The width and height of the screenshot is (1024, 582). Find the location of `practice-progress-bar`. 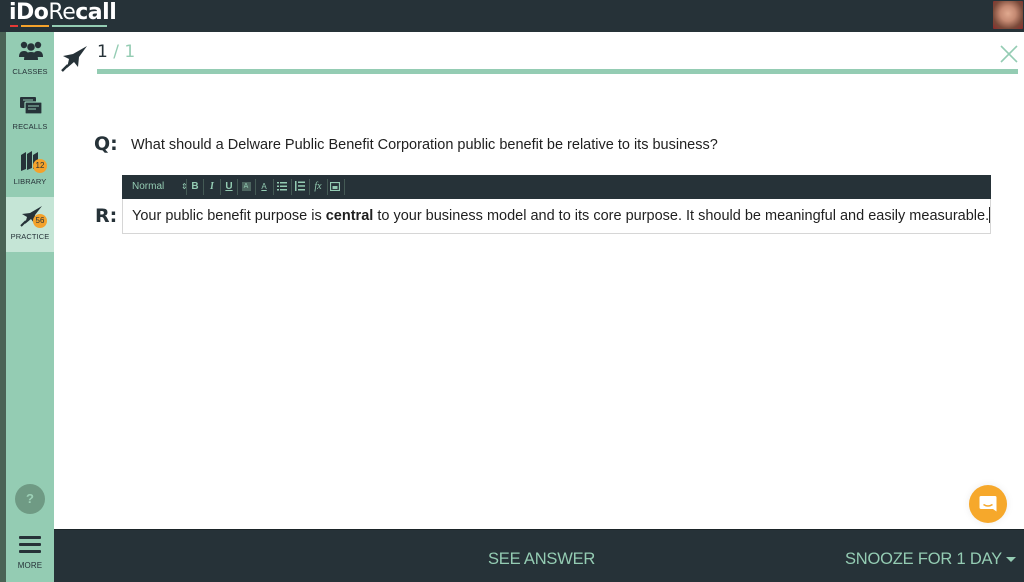

practice-progress-bar is located at coordinates (557, 71).